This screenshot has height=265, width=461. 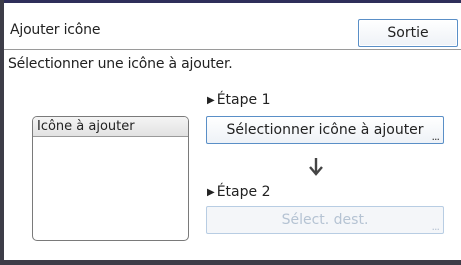 I want to click on instruction-text: Sélectionner une icône à ajouter., so click(x=120, y=64).